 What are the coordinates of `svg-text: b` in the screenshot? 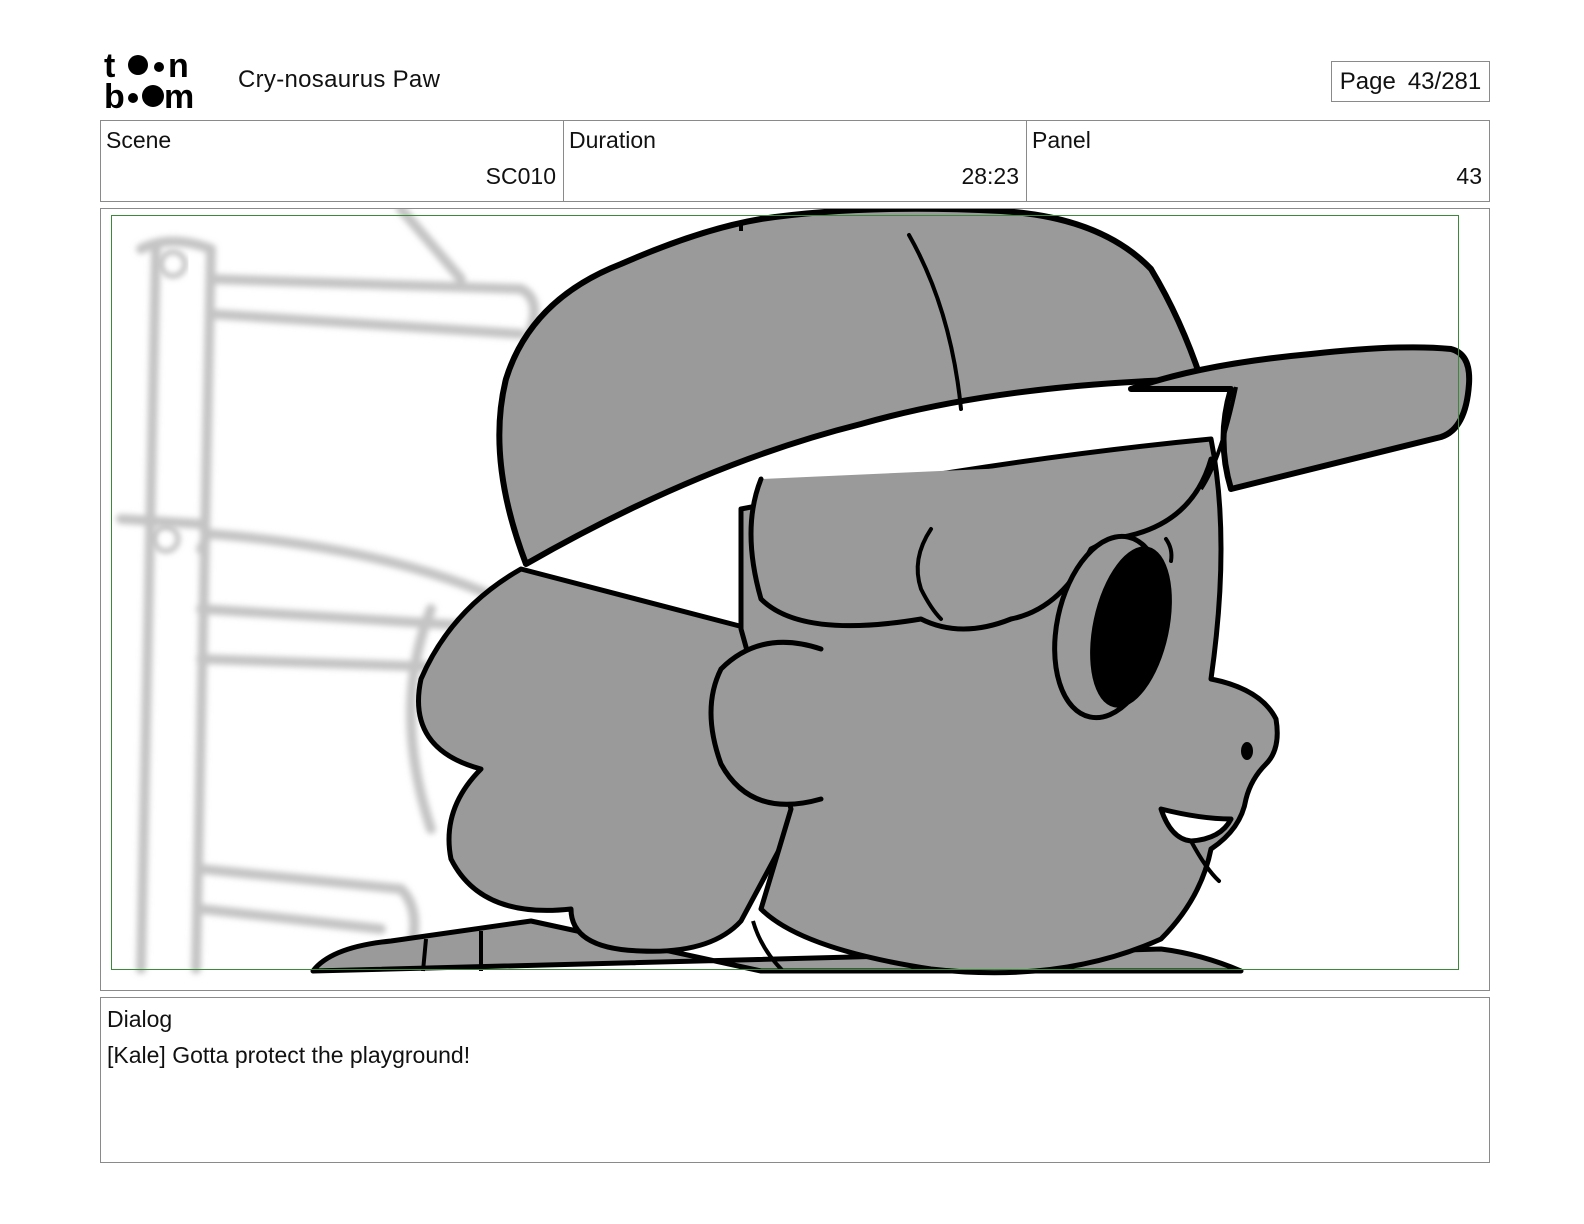 It's located at (114, 95).